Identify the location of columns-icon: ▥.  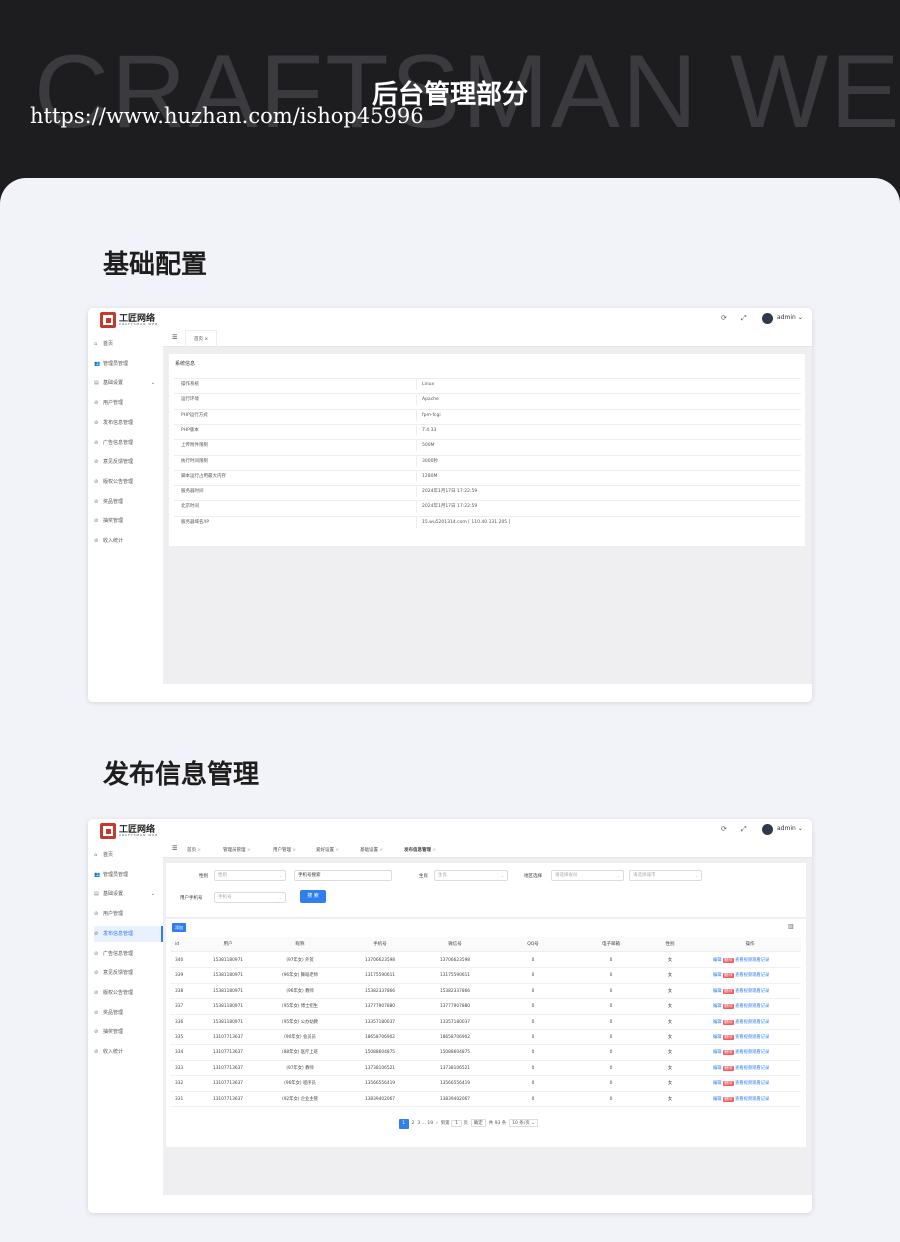
(791, 926).